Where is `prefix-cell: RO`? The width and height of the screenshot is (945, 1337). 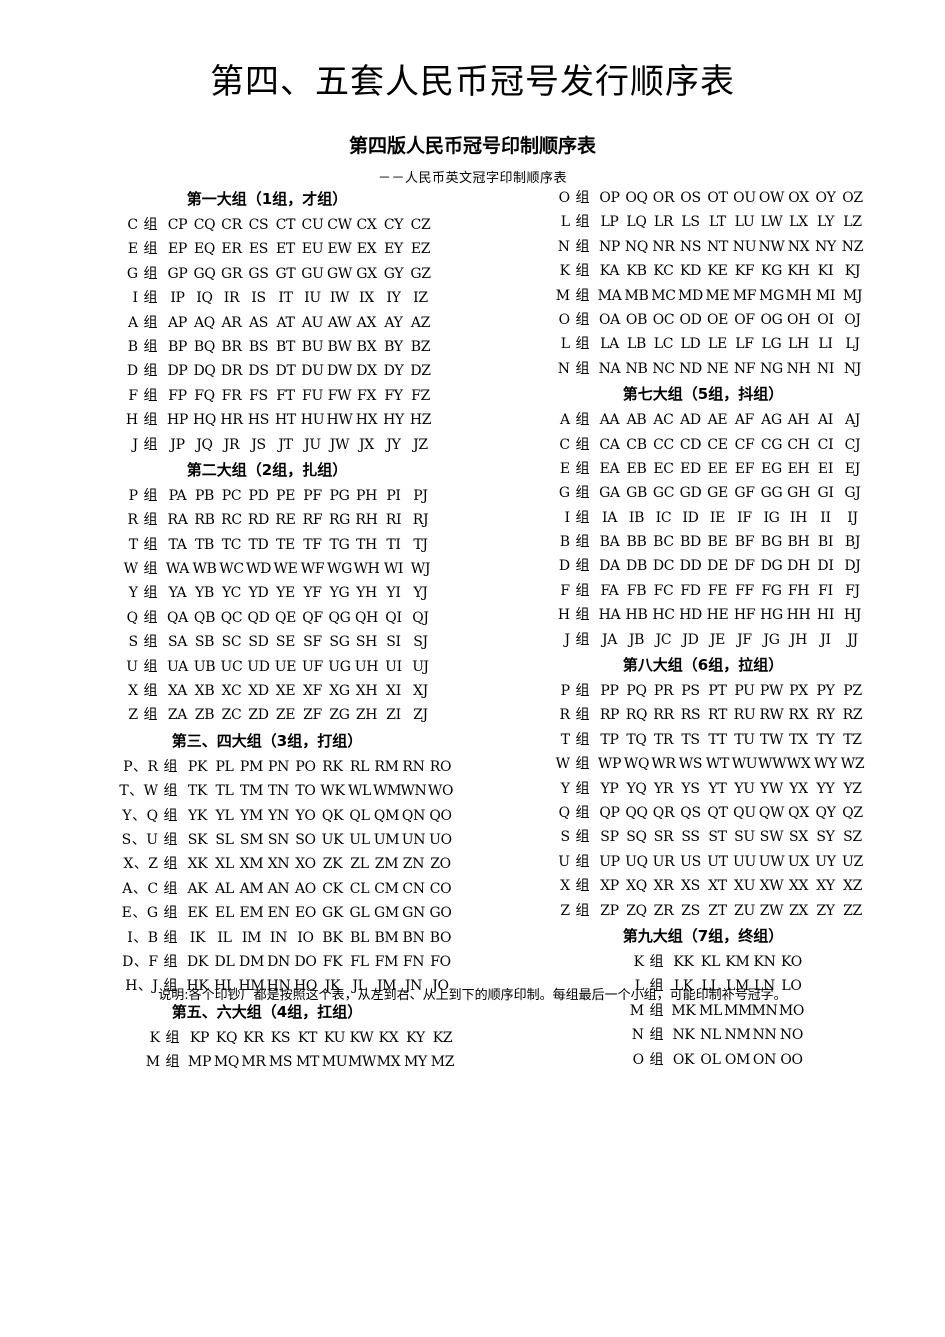 prefix-cell: RO is located at coordinates (440, 766).